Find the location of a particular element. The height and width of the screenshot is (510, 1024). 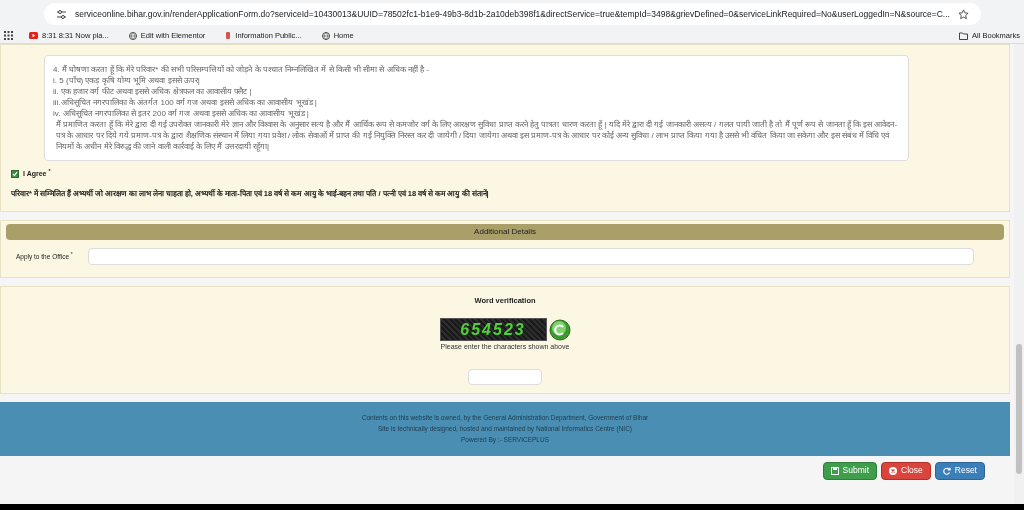

emblem-icon is located at coordinates (228, 35).